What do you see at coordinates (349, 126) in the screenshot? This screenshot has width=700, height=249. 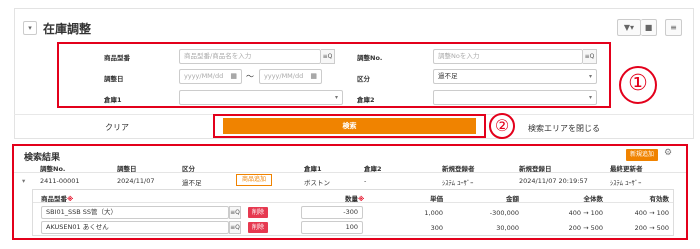 I see `search-button: 検索` at bounding box center [349, 126].